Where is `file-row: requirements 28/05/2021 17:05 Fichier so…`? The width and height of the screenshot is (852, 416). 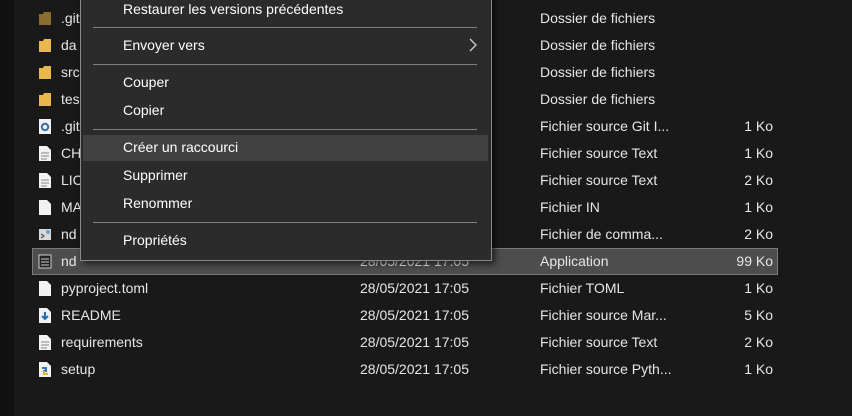
file-row: requirements 28/05/2021 17:05 Fichier so… is located at coordinates (405, 342).